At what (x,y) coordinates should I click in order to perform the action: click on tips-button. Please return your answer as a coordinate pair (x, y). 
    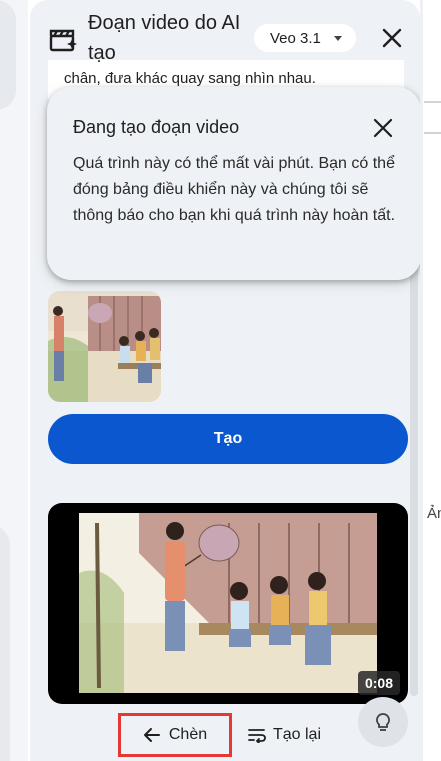
    Looking at the image, I should click on (383, 722).